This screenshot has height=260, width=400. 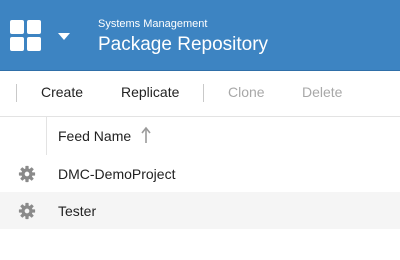 I want to click on table-row: Tester, so click(x=200, y=210).